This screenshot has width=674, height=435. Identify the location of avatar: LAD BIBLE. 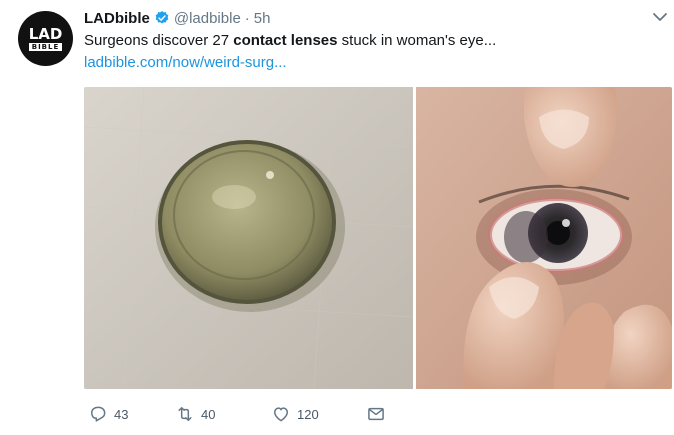
(45, 38).